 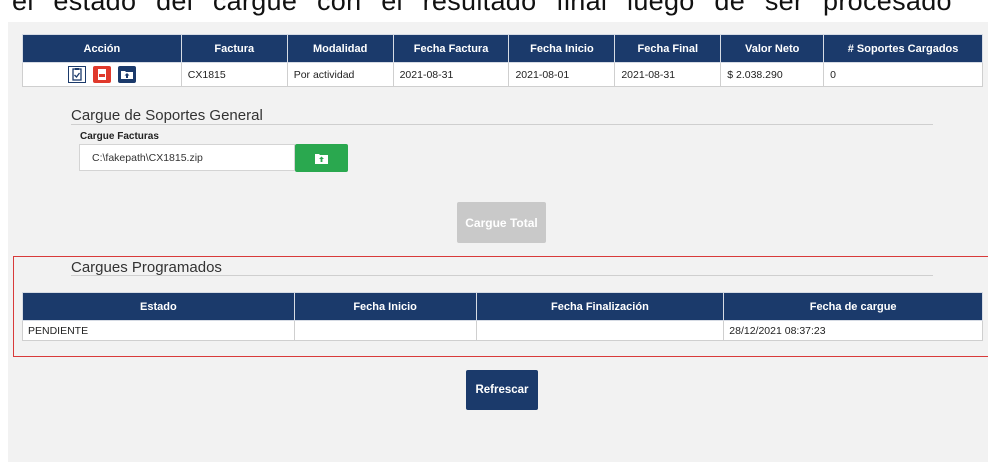 What do you see at coordinates (502, 275) in the screenshot?
I see `scheduled-section-divider` at bounding box center [502, 275].